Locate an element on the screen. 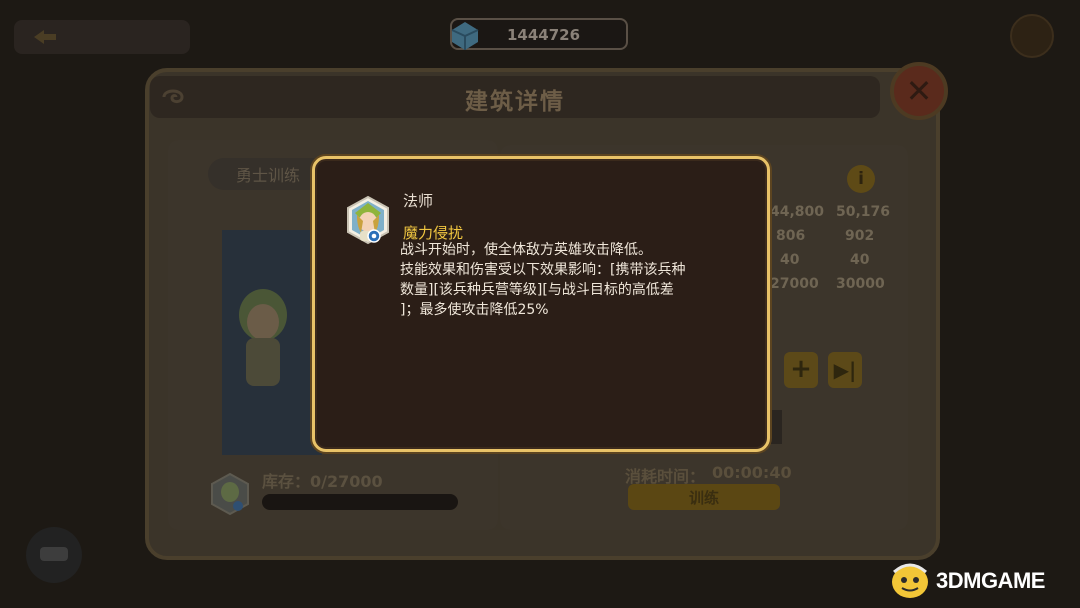 The height and width of the screenshot is (608, 1080). profile-button is located at coordinates (1032, 36).